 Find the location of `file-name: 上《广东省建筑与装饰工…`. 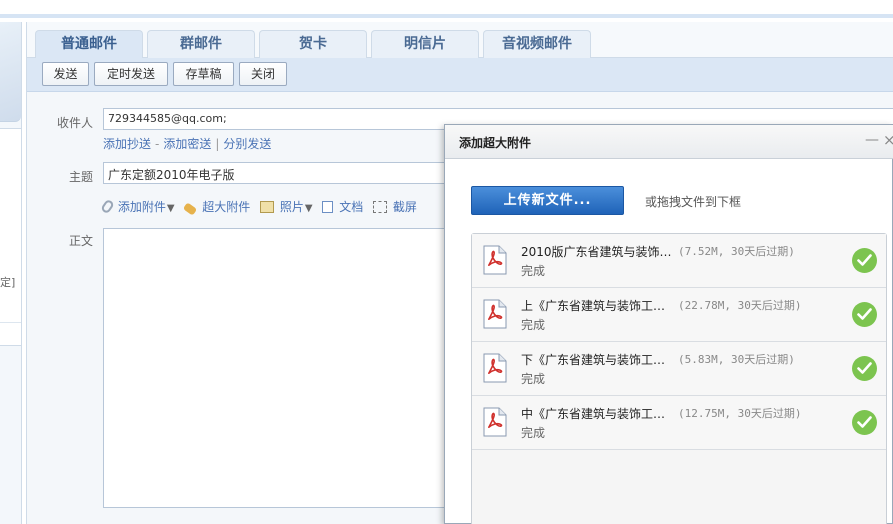

file-name: 上《广东省建筑与装饰工… is located at coordinates (593, 306).